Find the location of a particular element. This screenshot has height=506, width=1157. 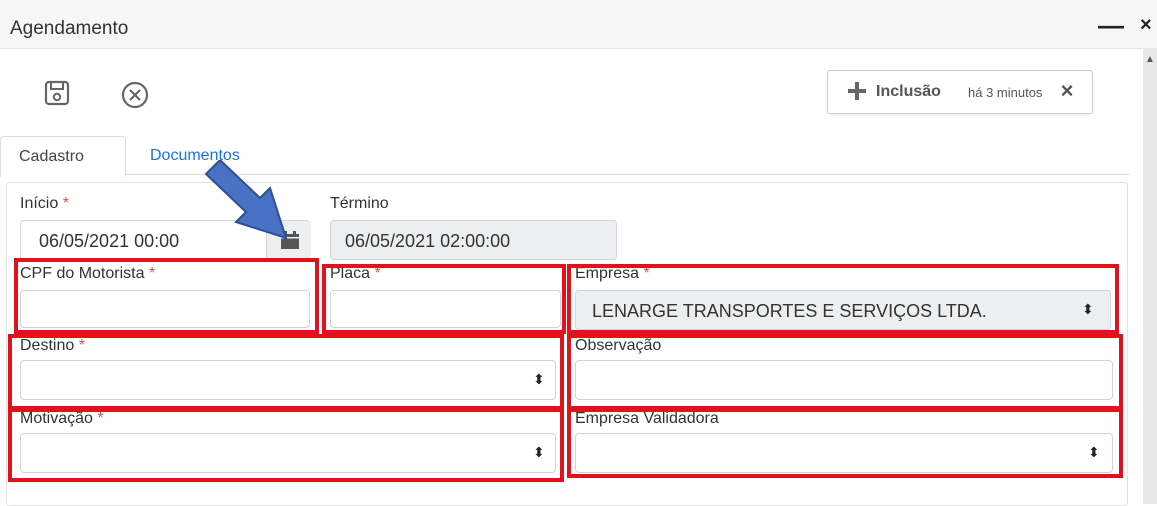

tab-cadastro-label: Cadastro is located at coordinates (51, 156).